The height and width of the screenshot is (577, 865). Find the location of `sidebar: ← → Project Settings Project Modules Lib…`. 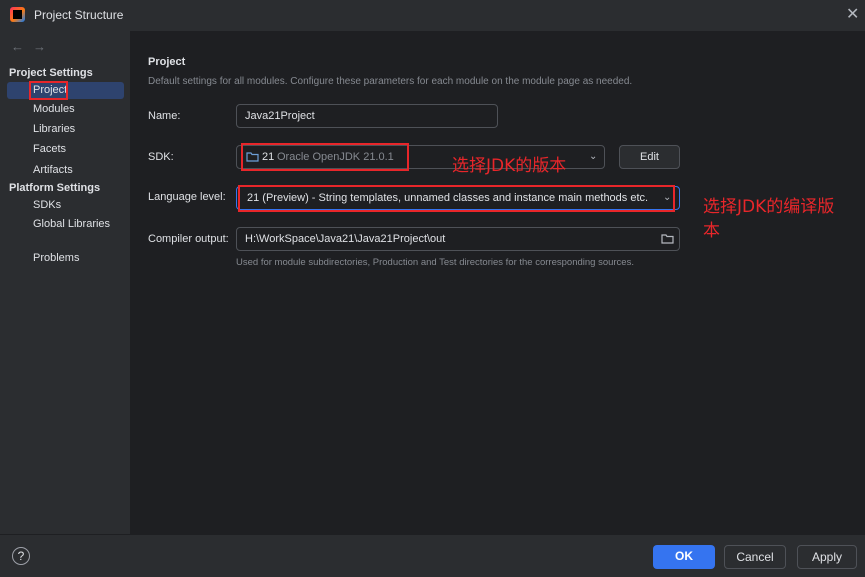

sidebar: ← → Project Settings Project Modules Lib… is located at coordinates (65, 282).